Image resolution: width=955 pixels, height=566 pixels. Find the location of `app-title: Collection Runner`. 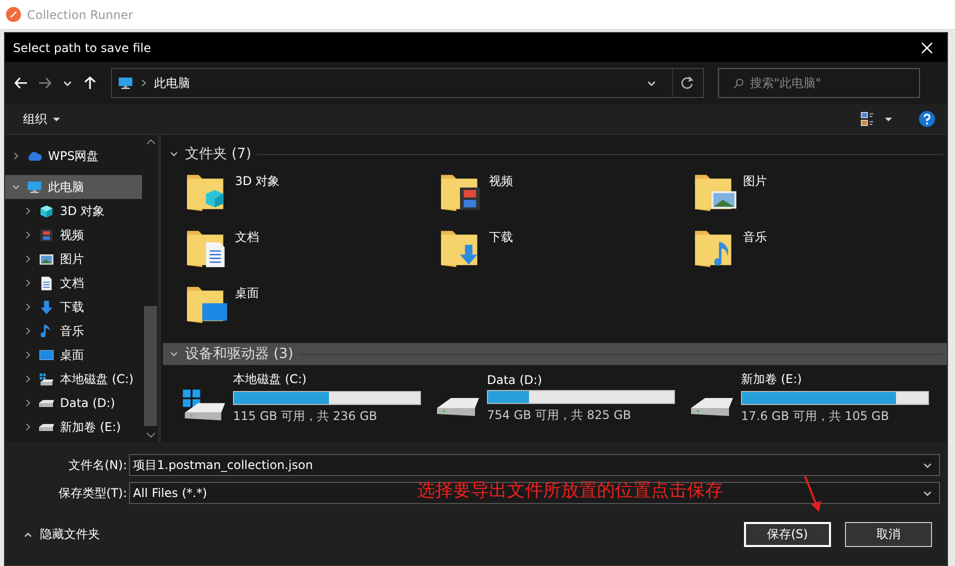

app-title: Collection Runner is located at coordinates (80, 15).